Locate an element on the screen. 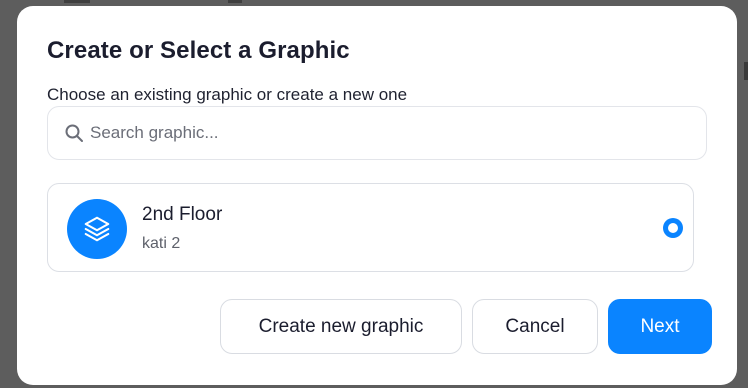  search-box is located at coordinates (377, 133).